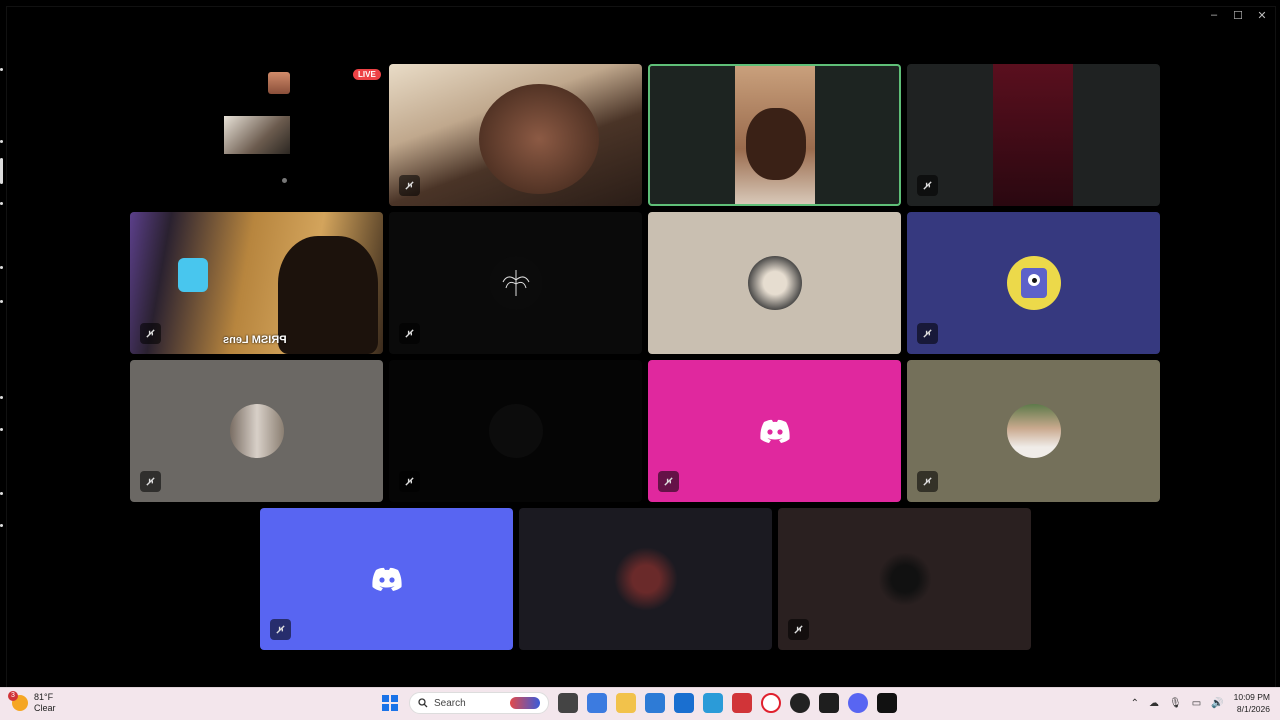 This screenshot has width=1280, height=720. What do you see at coordinates (479, 703) in the screenshot?
I see `search-input: Search` at bounding box center [479, 703].